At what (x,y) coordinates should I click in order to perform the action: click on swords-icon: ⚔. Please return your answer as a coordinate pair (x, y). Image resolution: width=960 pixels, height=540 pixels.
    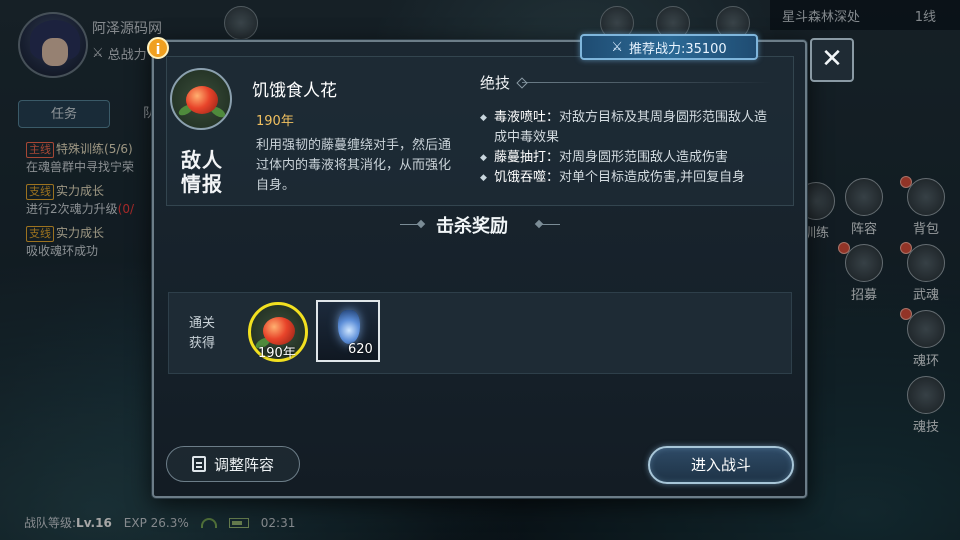
    Looking at the image, I should click on (617, 47).